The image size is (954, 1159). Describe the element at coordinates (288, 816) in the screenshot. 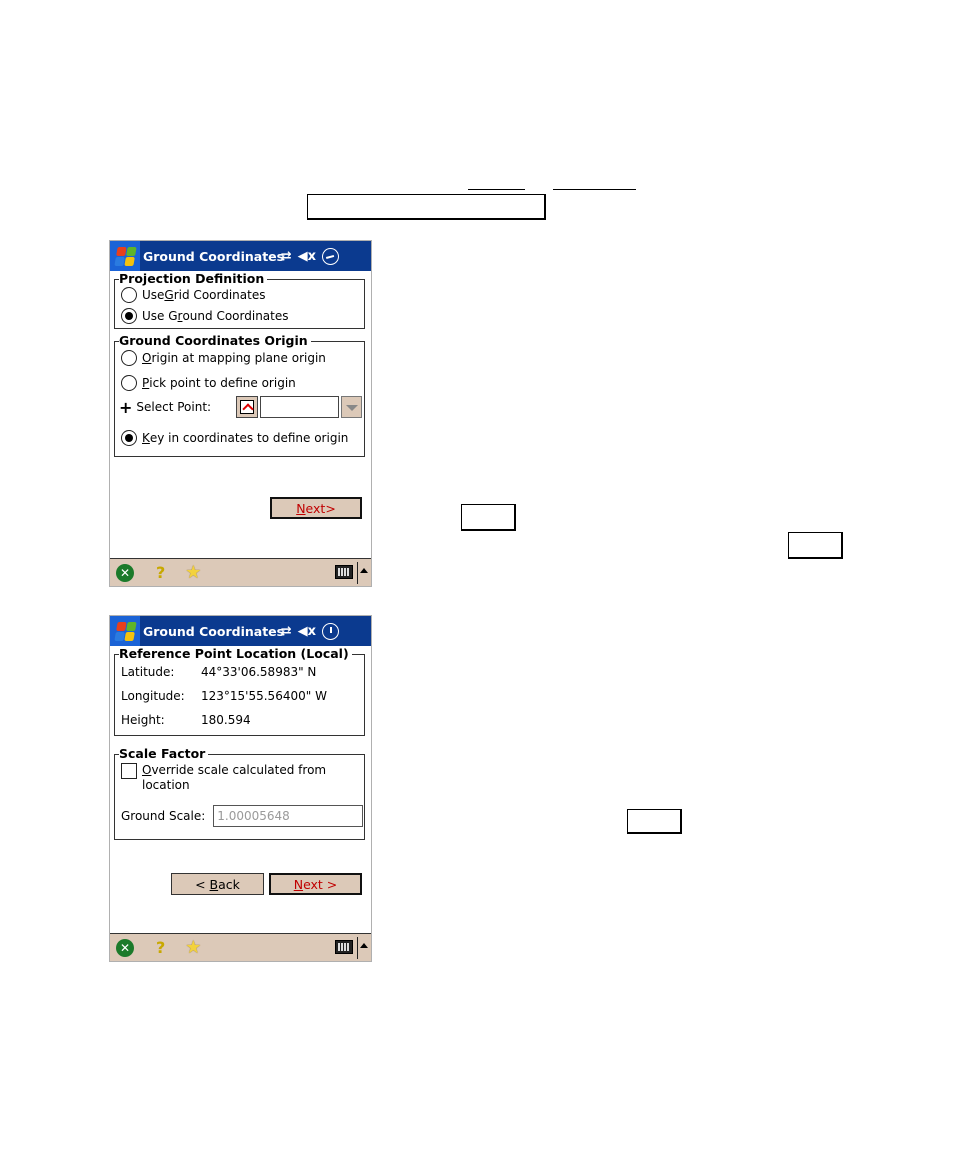

I see `ground-scale-input: 1.00005648` at that location.